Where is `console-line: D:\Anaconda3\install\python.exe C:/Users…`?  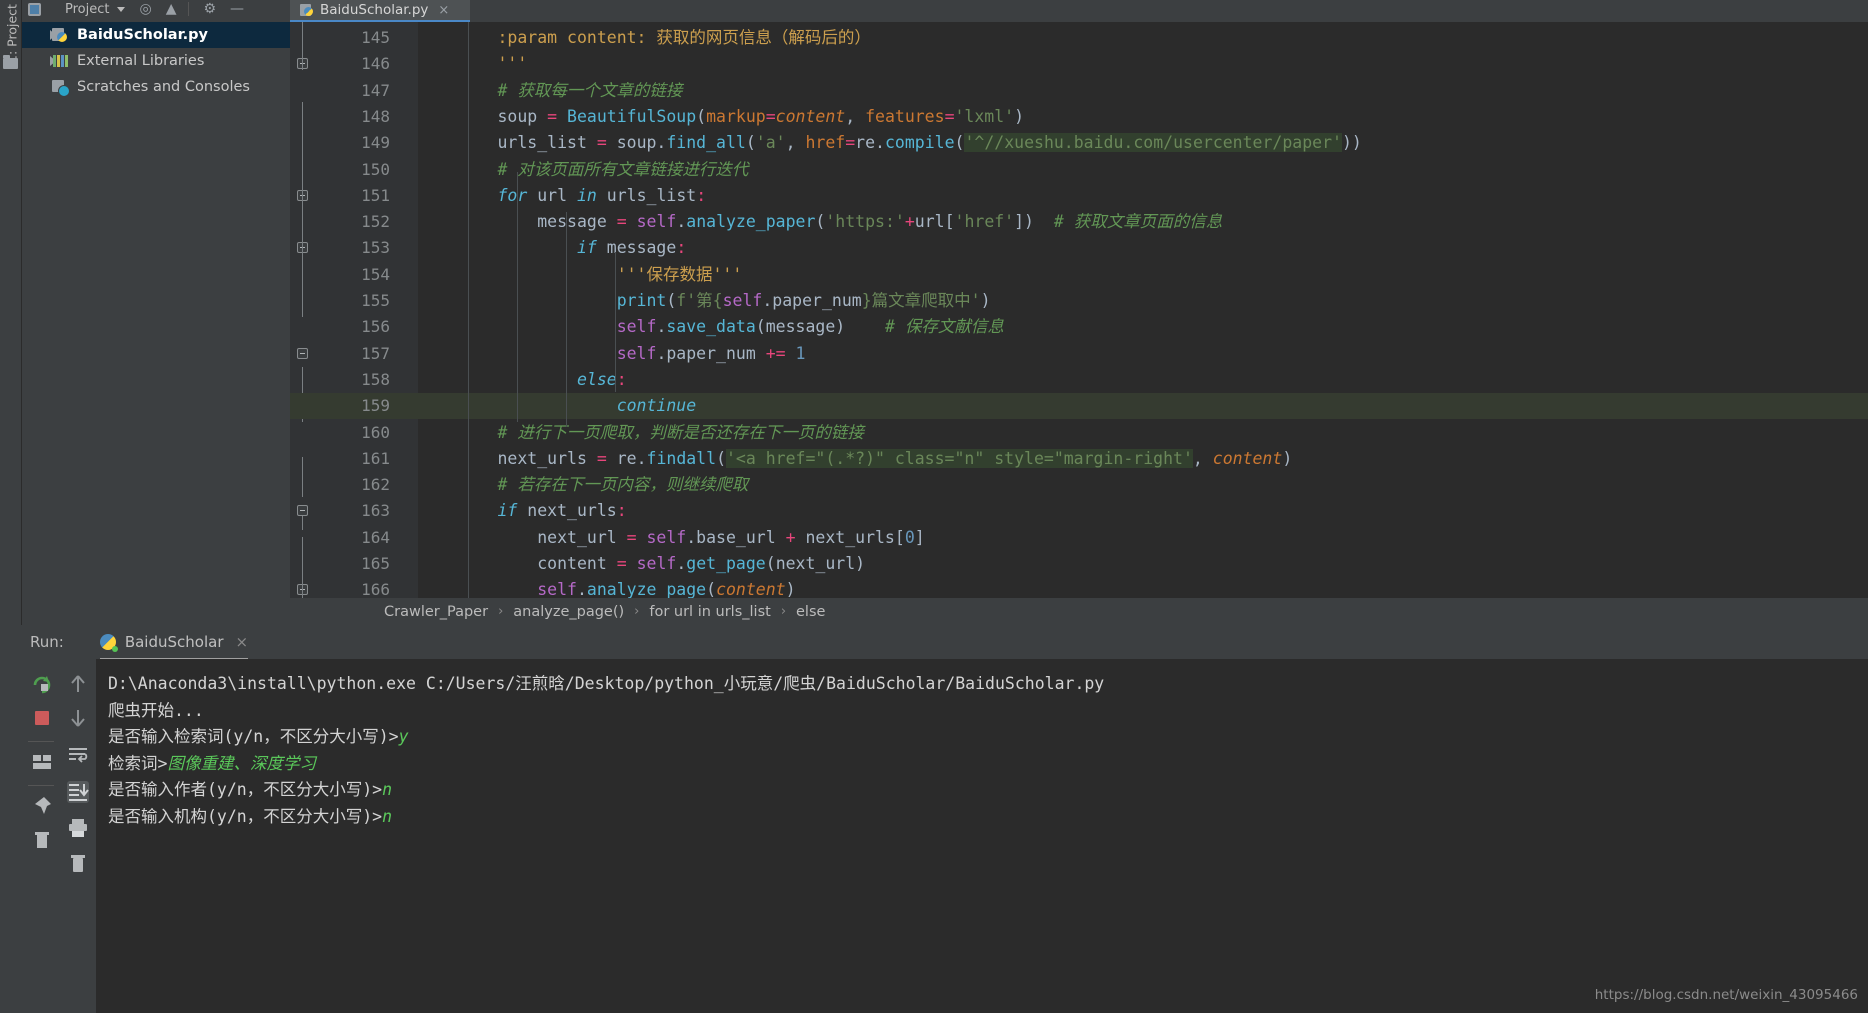
console-line: D:\Anaconda3\install\python.exe C:/Users… is located at coordinates (988, 684).